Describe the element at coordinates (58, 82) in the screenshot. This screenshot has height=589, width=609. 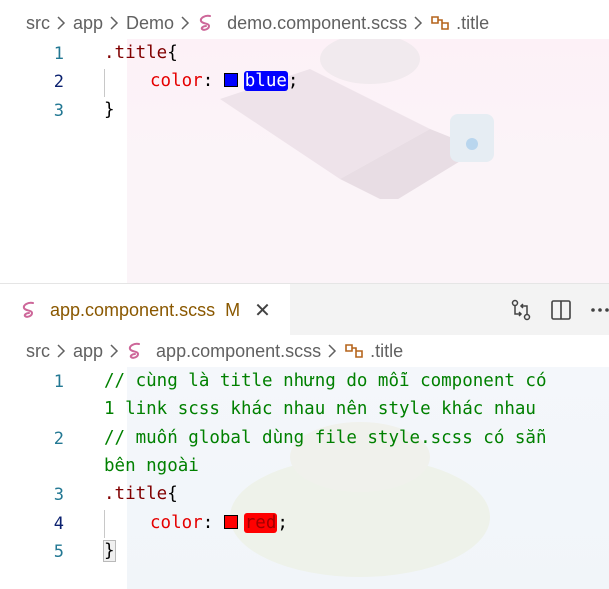
I see `line-number-active: 2` at that location.